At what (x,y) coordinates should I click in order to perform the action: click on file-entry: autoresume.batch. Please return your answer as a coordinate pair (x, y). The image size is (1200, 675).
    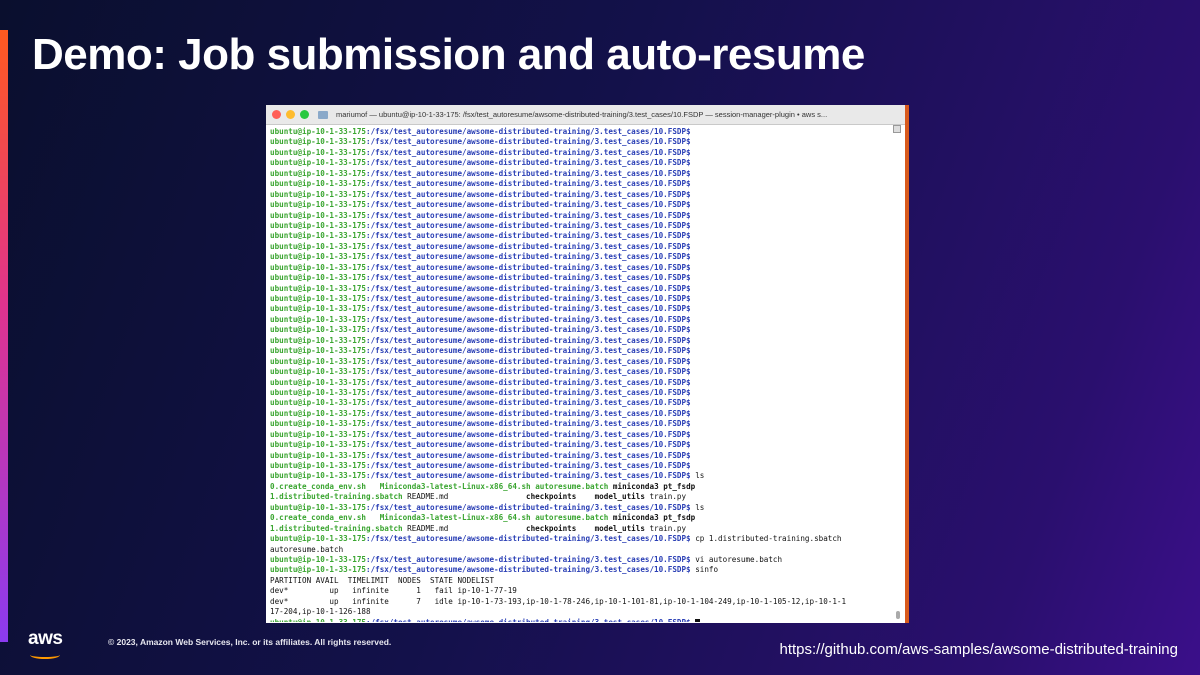
    Looking at the image, I should click on (574, 486).